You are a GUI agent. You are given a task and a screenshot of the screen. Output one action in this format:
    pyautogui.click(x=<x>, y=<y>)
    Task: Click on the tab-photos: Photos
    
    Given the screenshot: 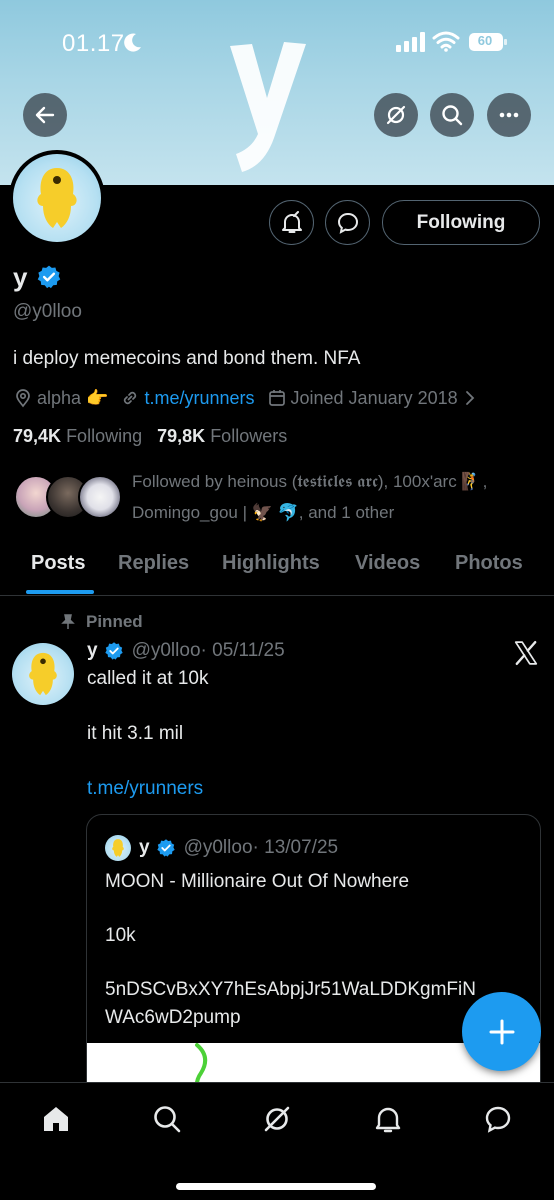 What is the action you would take?
    pyautogui.click(x=489, y=563)
    